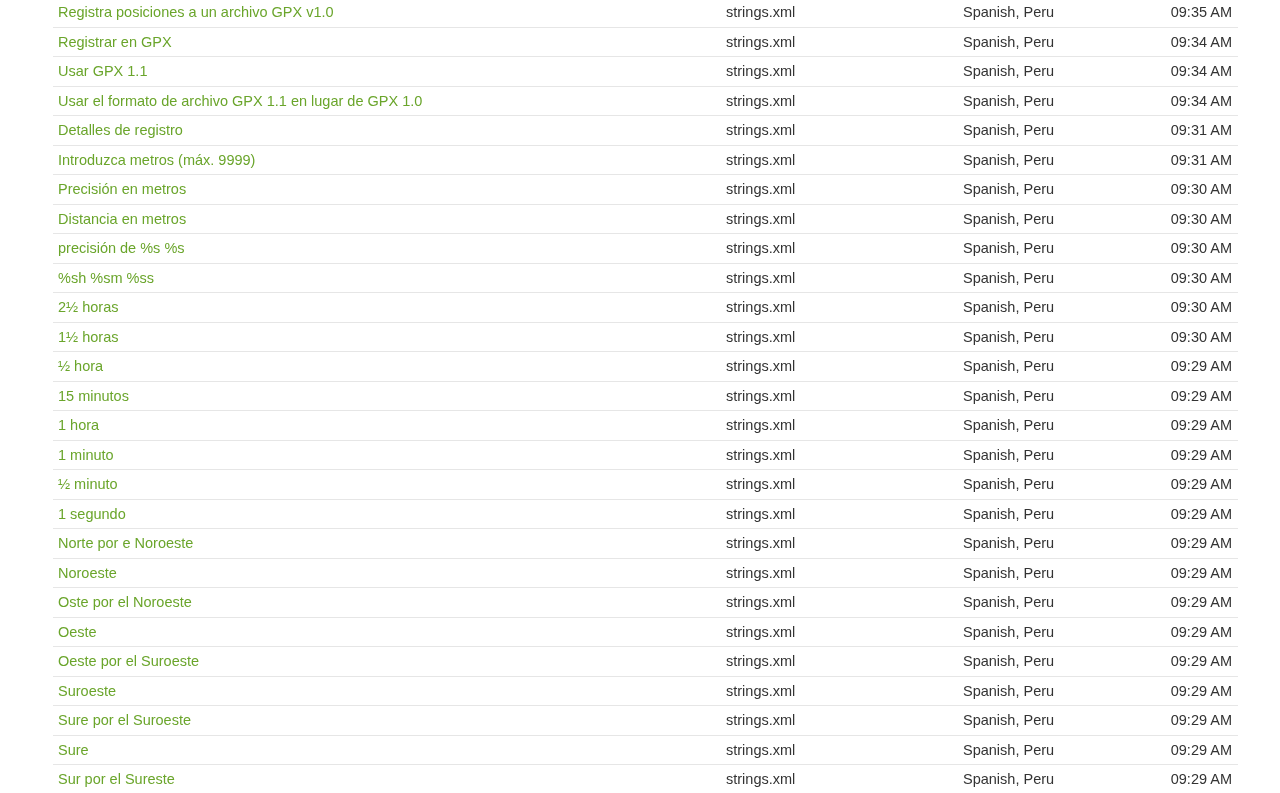 The height and width of the screenshot is (793, 1280). I want to click on string-link: 1 minuto, so click(83, 454).